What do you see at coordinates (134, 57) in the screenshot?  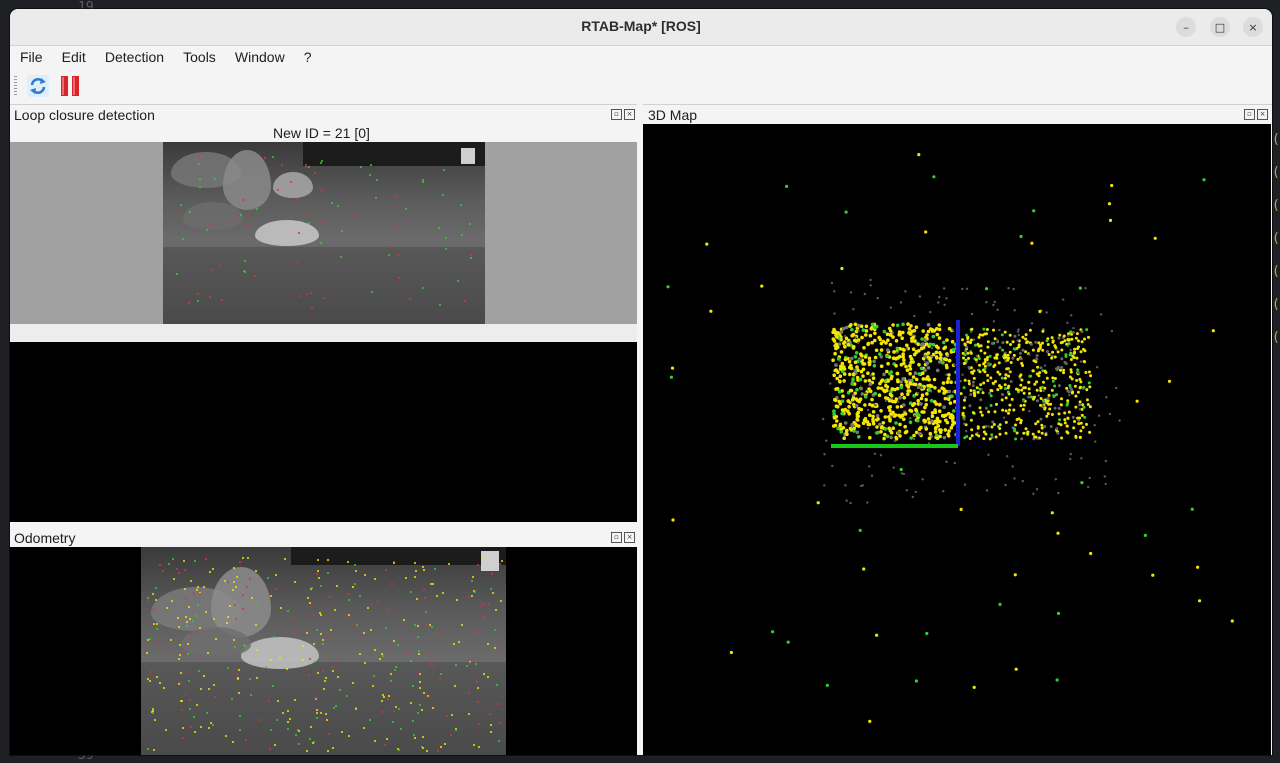 I see `menu-detection: Detection` at bounding box center [134, 57].